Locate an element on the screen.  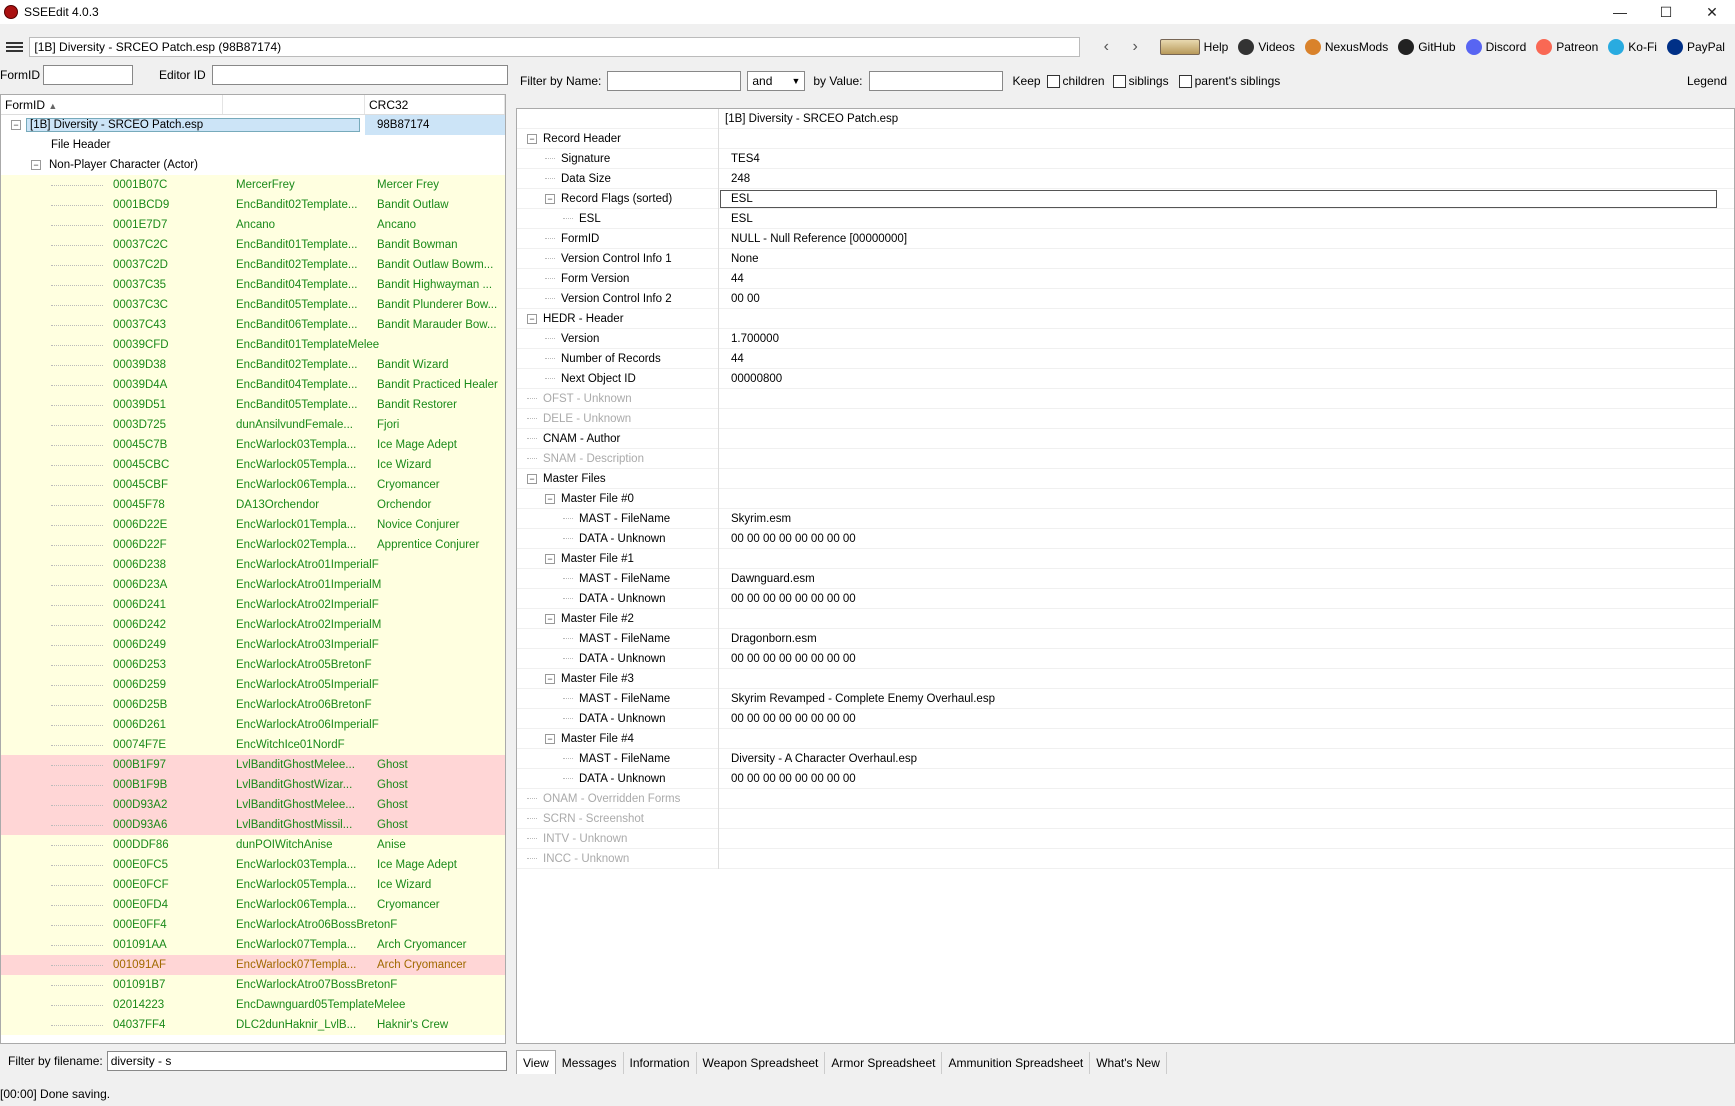
record-row: 0006D259 EncWarlockAtro05ImperialF is located at coordinates (253, 685).